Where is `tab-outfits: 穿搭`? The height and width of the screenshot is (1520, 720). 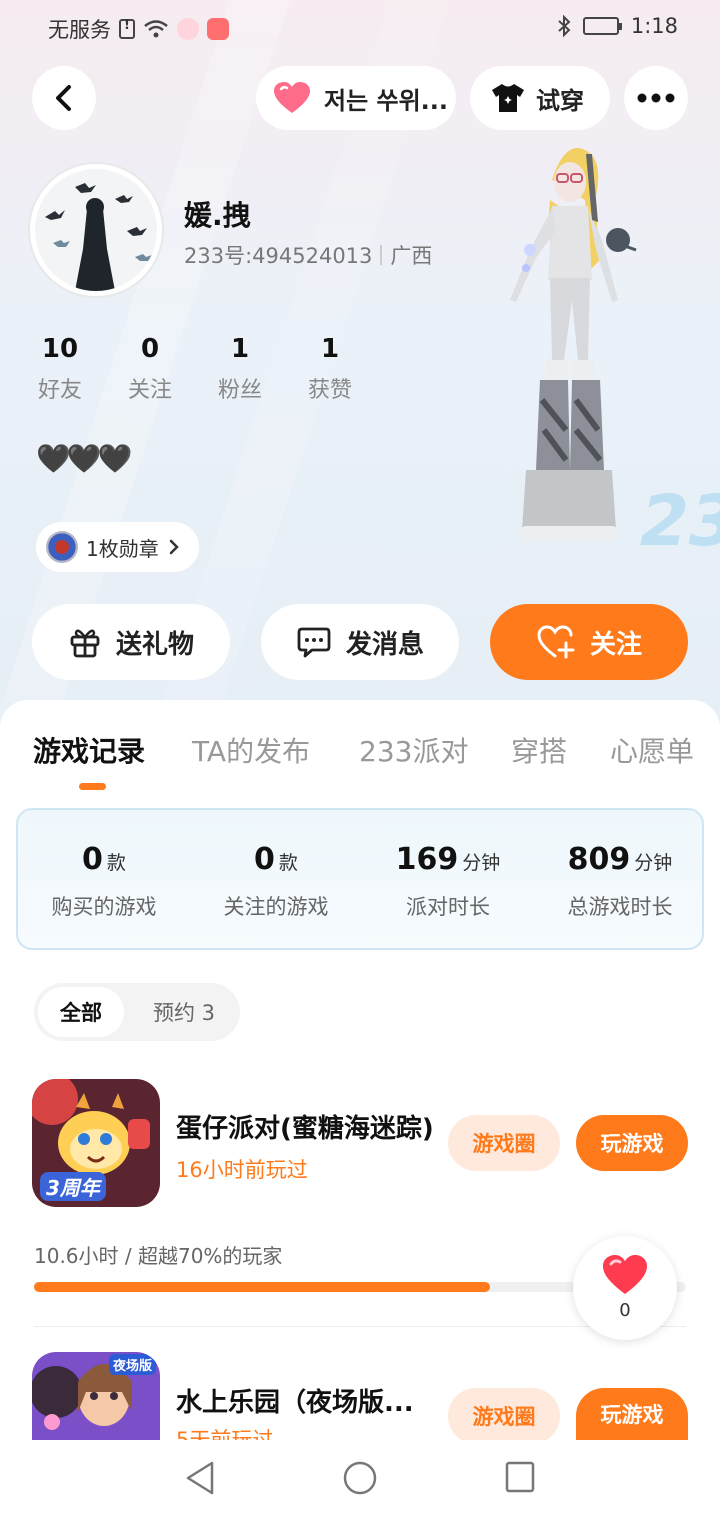
tab-outfits: 穿搭 is located at coordinates (539, 750).